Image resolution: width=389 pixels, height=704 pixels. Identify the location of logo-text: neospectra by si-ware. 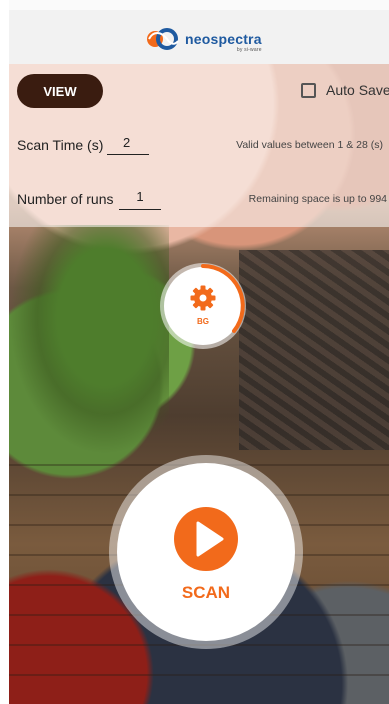
(223, 42).